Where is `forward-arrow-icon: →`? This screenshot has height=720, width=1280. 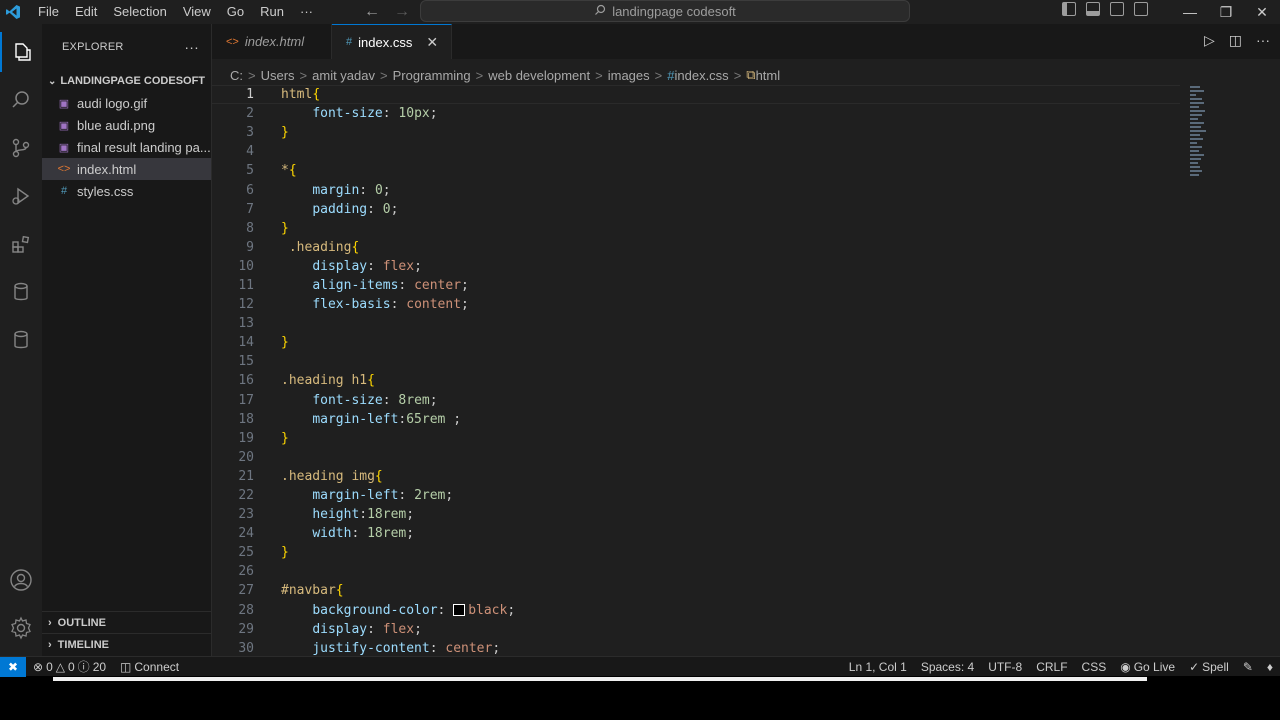 forward-arrow-icon: → is located at coordinates (402, 12).